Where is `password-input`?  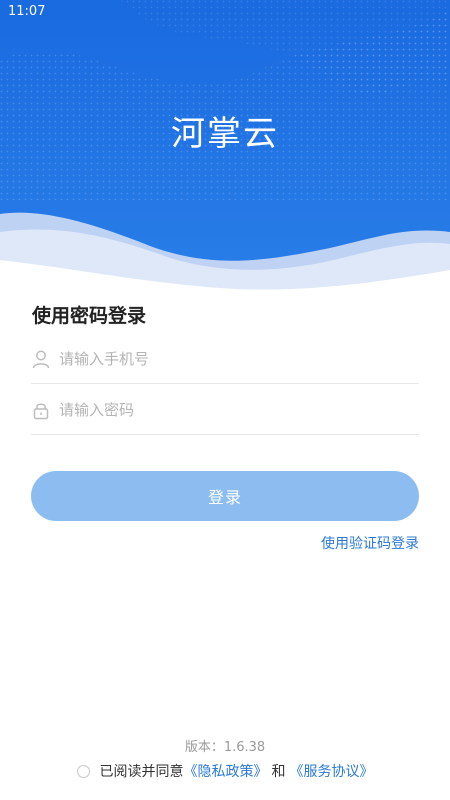
password-input is located at coordinates (224, 409).